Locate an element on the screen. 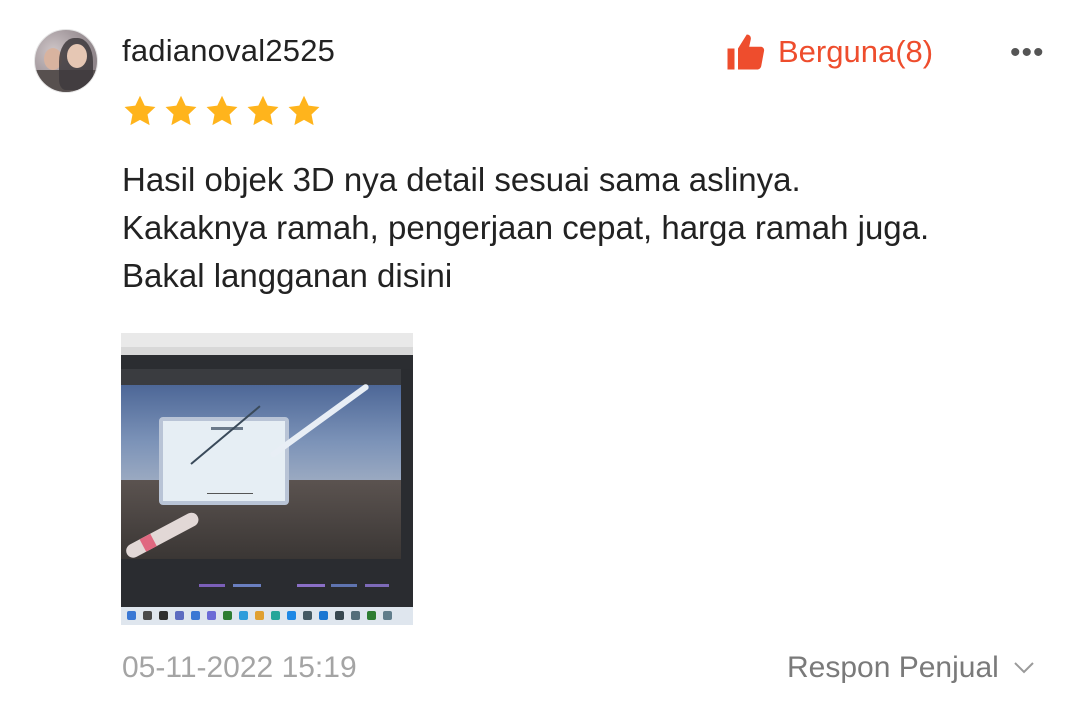 The width and height of the screenshot is (1080, 718). reviewer-avatar is located at coordinates (66, 61).